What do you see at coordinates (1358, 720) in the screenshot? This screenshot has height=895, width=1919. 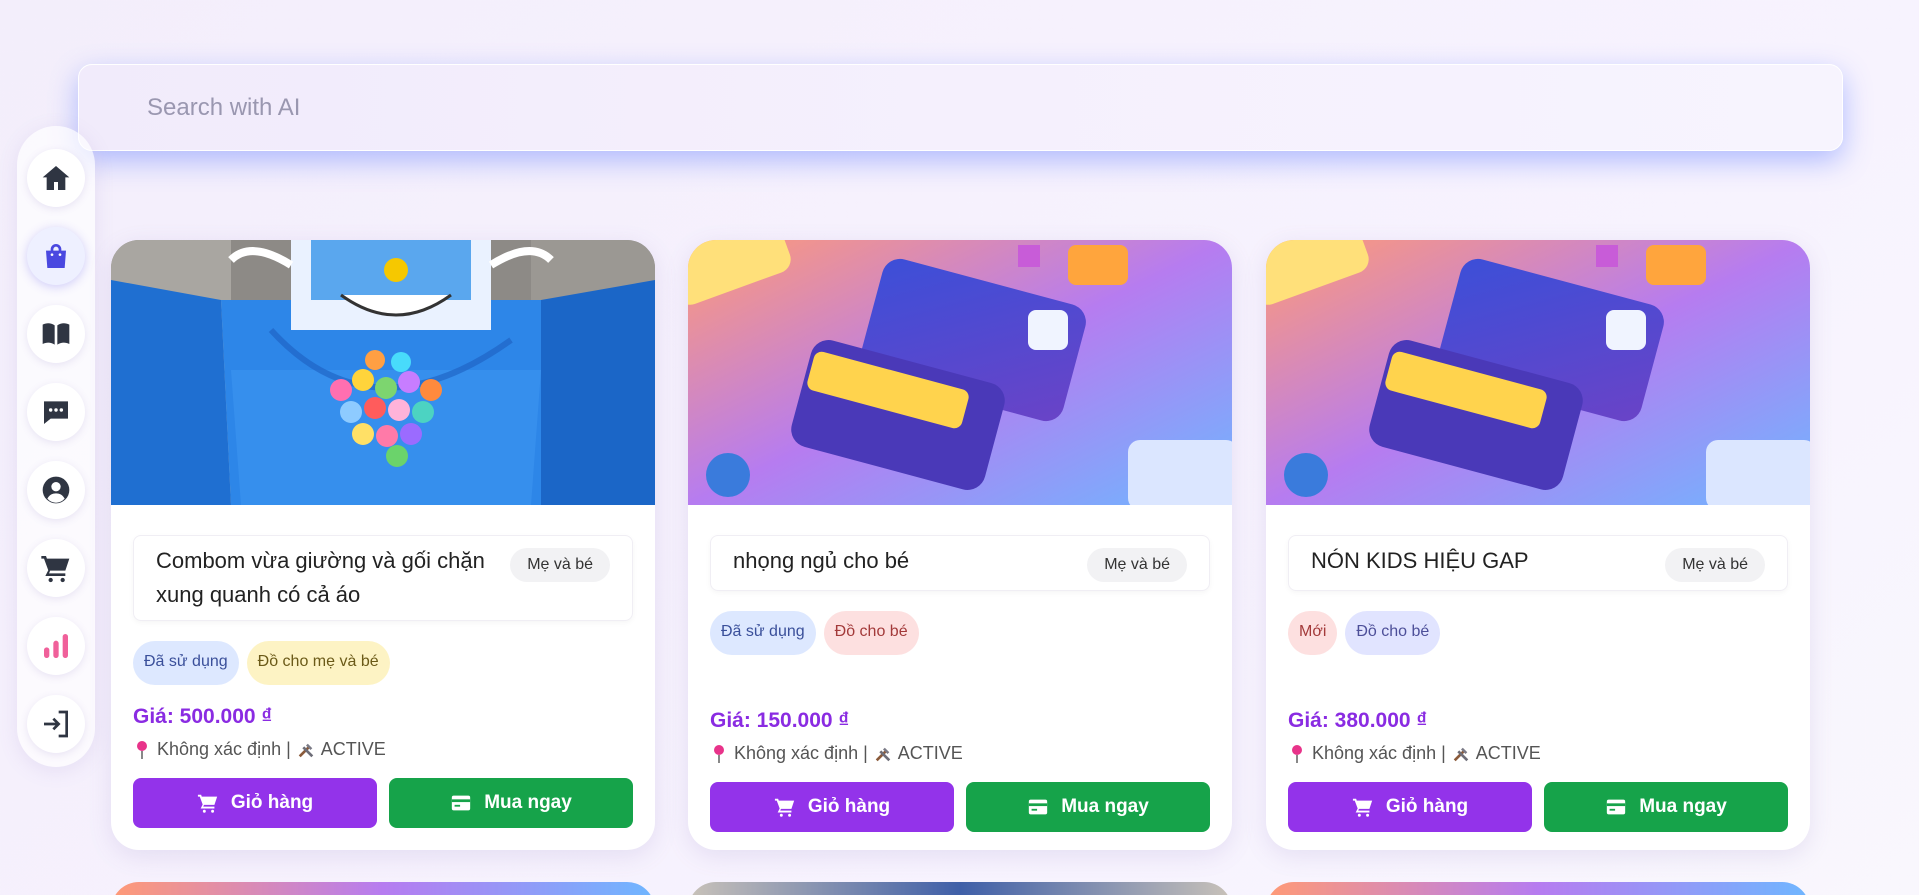 I see `price: Giá: 380.000 ₫` at bounding box center [1358, 720].